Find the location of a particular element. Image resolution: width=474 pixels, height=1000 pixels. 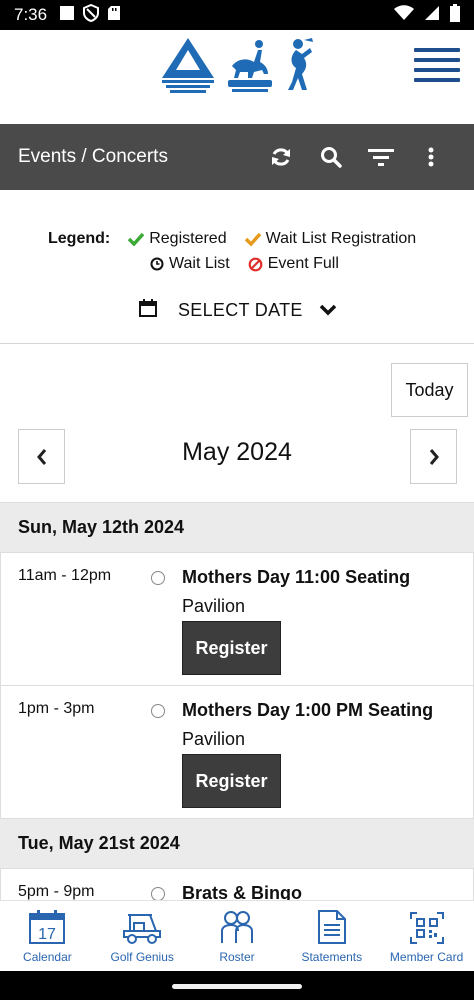

shield-icon is located at coordinates (91, 15).